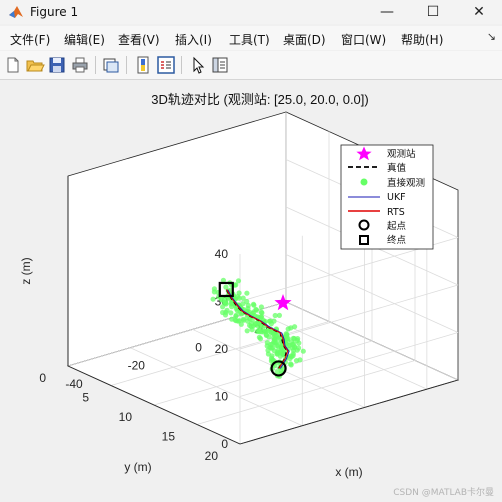  What do you see at coordinates (222, 254) in the screenshot?
I see `z-tick-label: 40` at bounding box center [222, 254].